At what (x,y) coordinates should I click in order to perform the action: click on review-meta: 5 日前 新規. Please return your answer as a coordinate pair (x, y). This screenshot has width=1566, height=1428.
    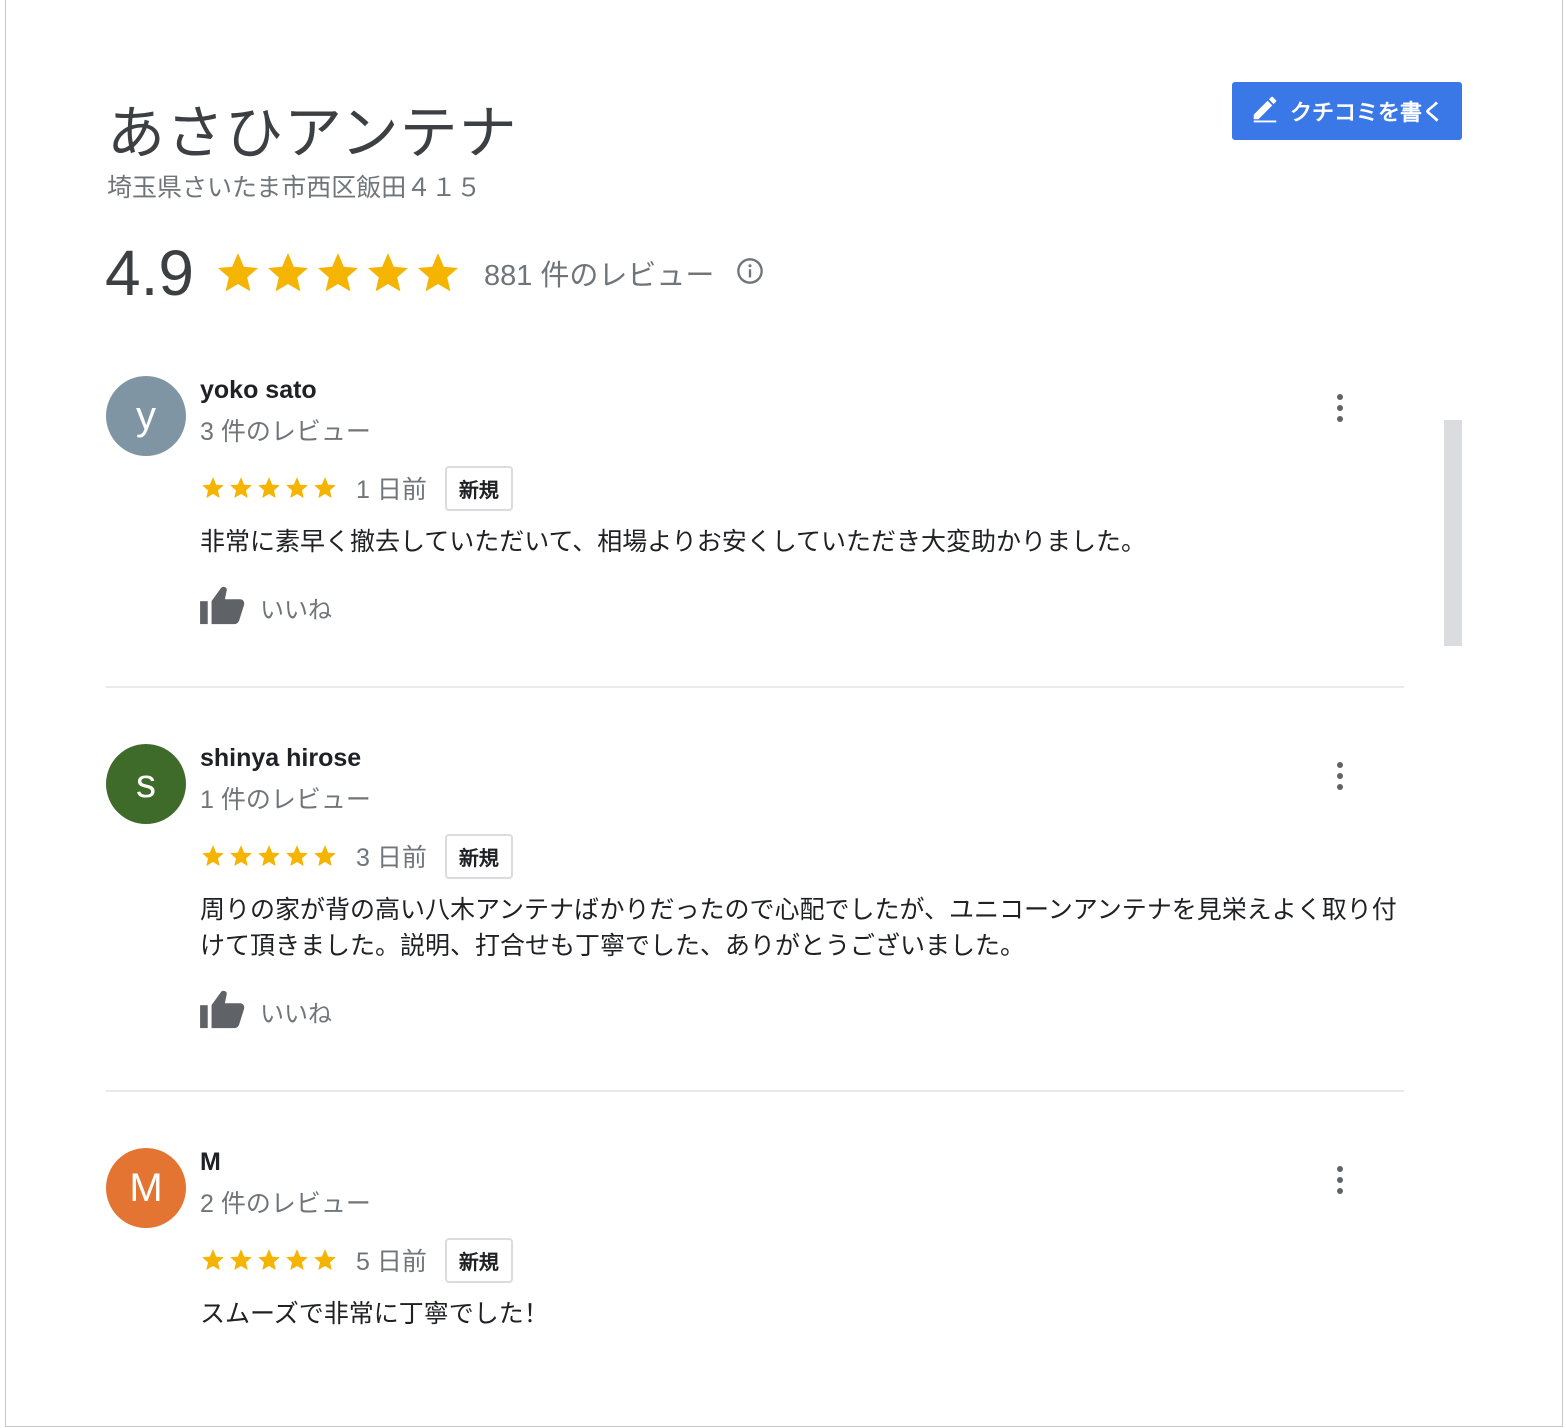
    Looking at the image, I should click on (356, 1260).